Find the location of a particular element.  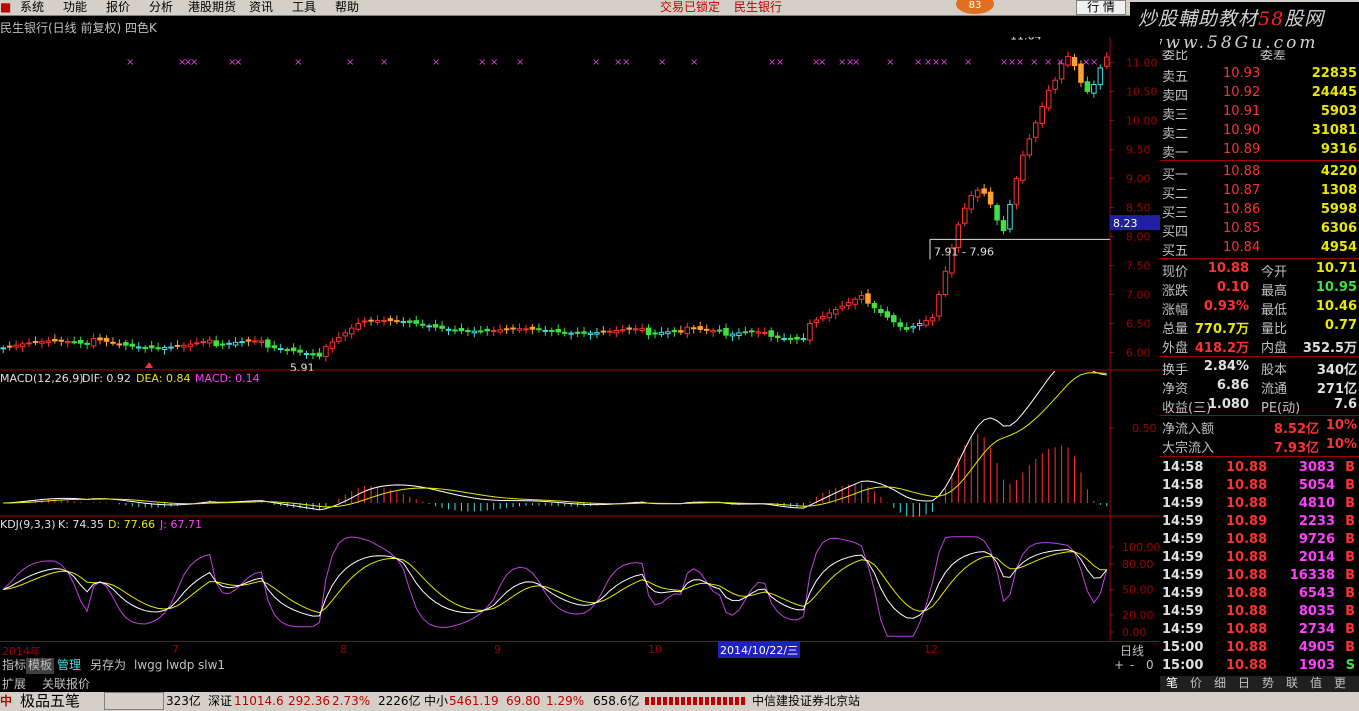

stat2-row: 净资 6.86 流通 271亿 is located at coordinates (1259, 387).